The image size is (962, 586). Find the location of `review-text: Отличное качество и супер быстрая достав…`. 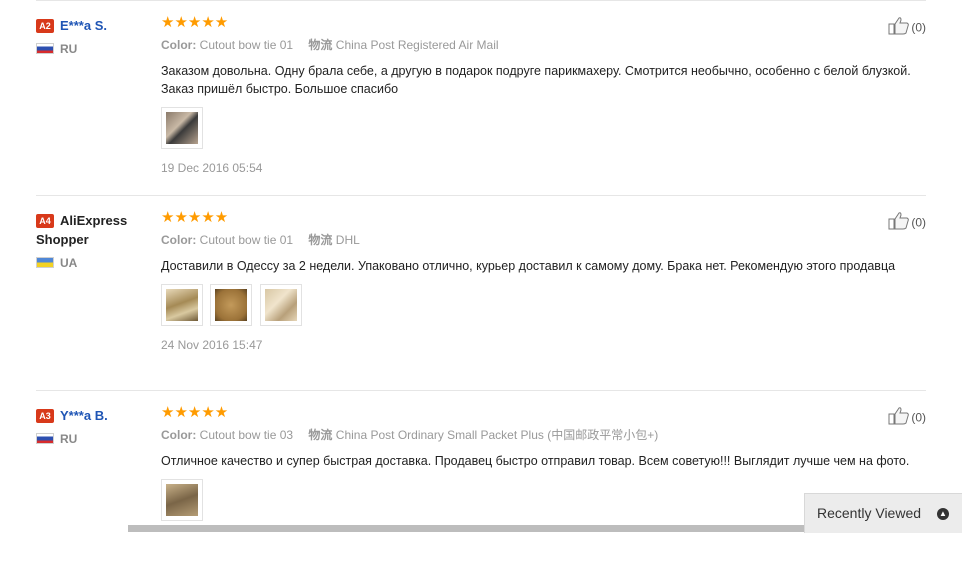

review-text: Отличное качество и супер быстрая достав… is located at coordinates (535, 461).